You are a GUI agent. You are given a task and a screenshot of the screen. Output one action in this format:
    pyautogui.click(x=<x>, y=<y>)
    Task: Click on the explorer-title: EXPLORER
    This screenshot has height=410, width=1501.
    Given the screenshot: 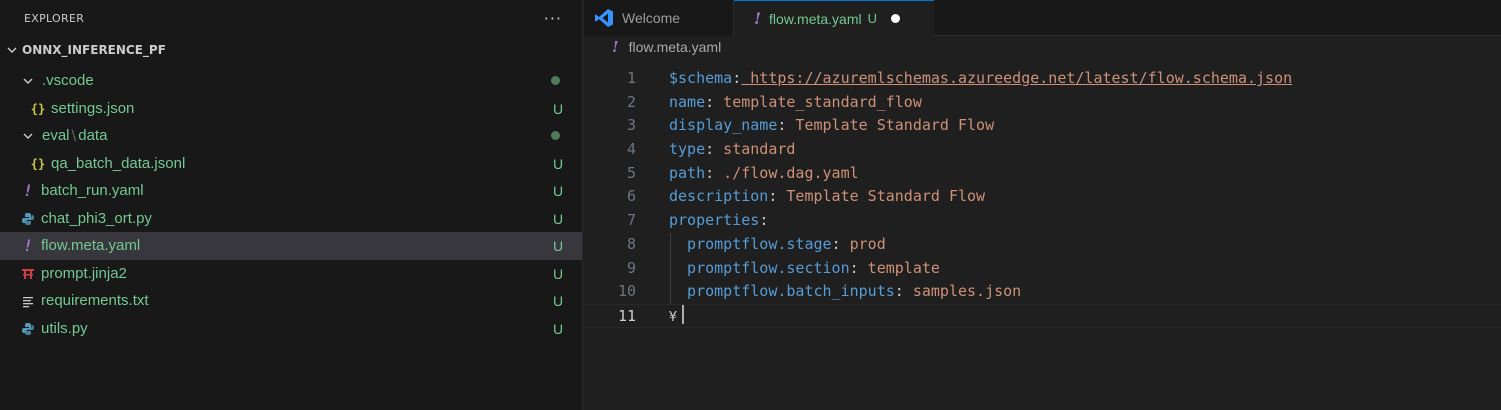 What is the action you would take?
    pyautogui.click(x=54, y=18)
    